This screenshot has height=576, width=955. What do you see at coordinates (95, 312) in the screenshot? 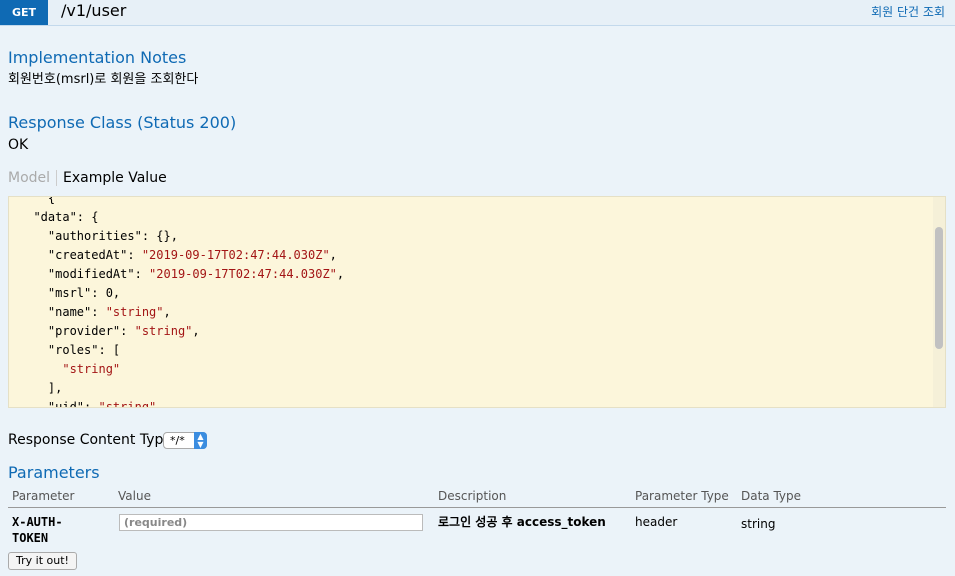
I see `json-line: "name": "string",` at bounding box center [95, 312].